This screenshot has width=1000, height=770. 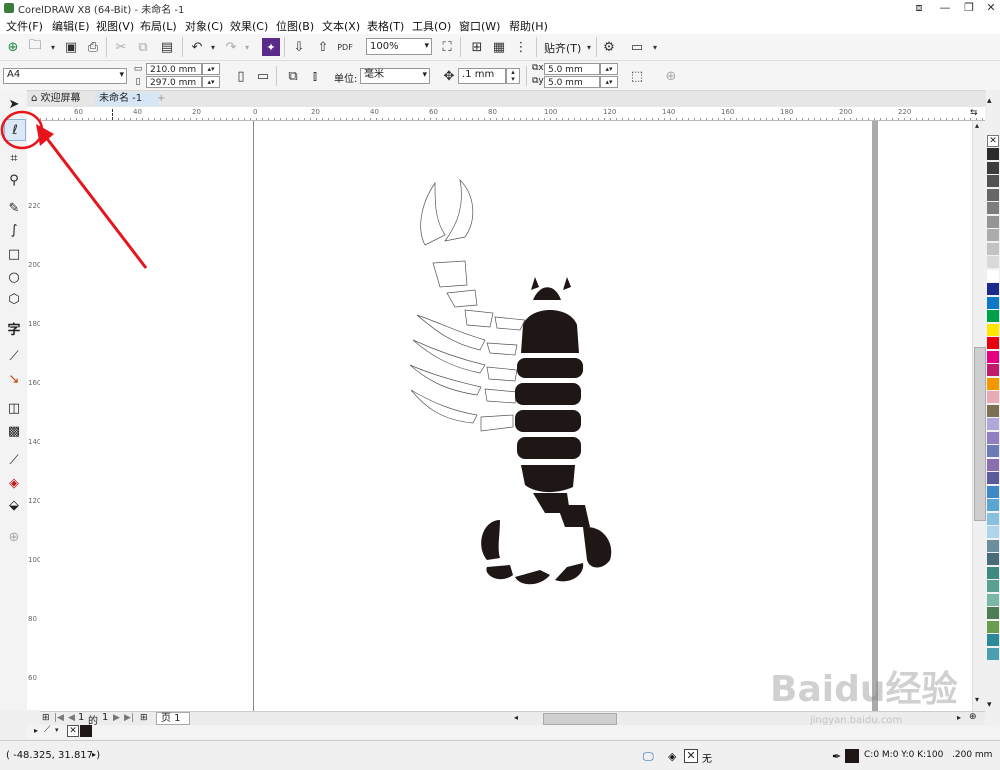 What do you see at coordinates (341, 26) in the screenshot?
I see `menu-text: 文本(X)` at bounding box center [341, 26].